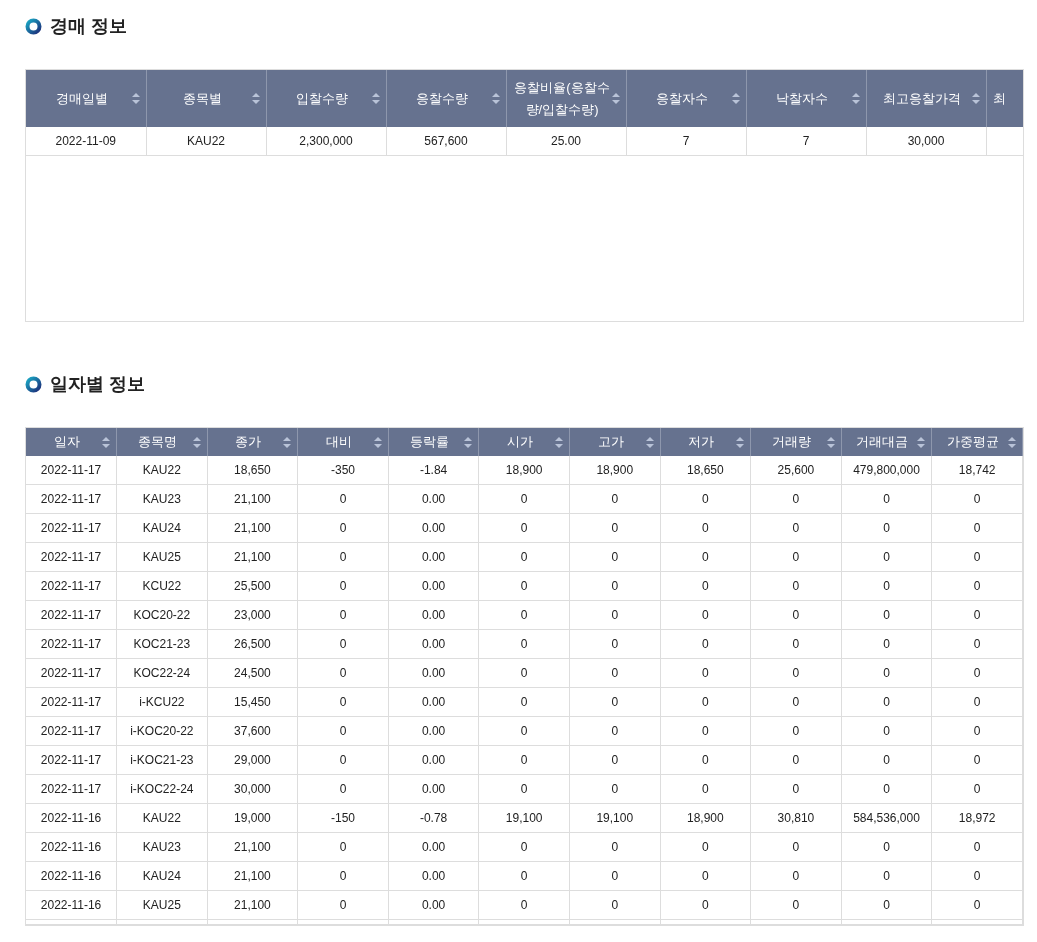 Image resolution: width=1037 pixels, height=942 pixels. I want to click on column-header: 최고응찰가격, so click(926, 98).